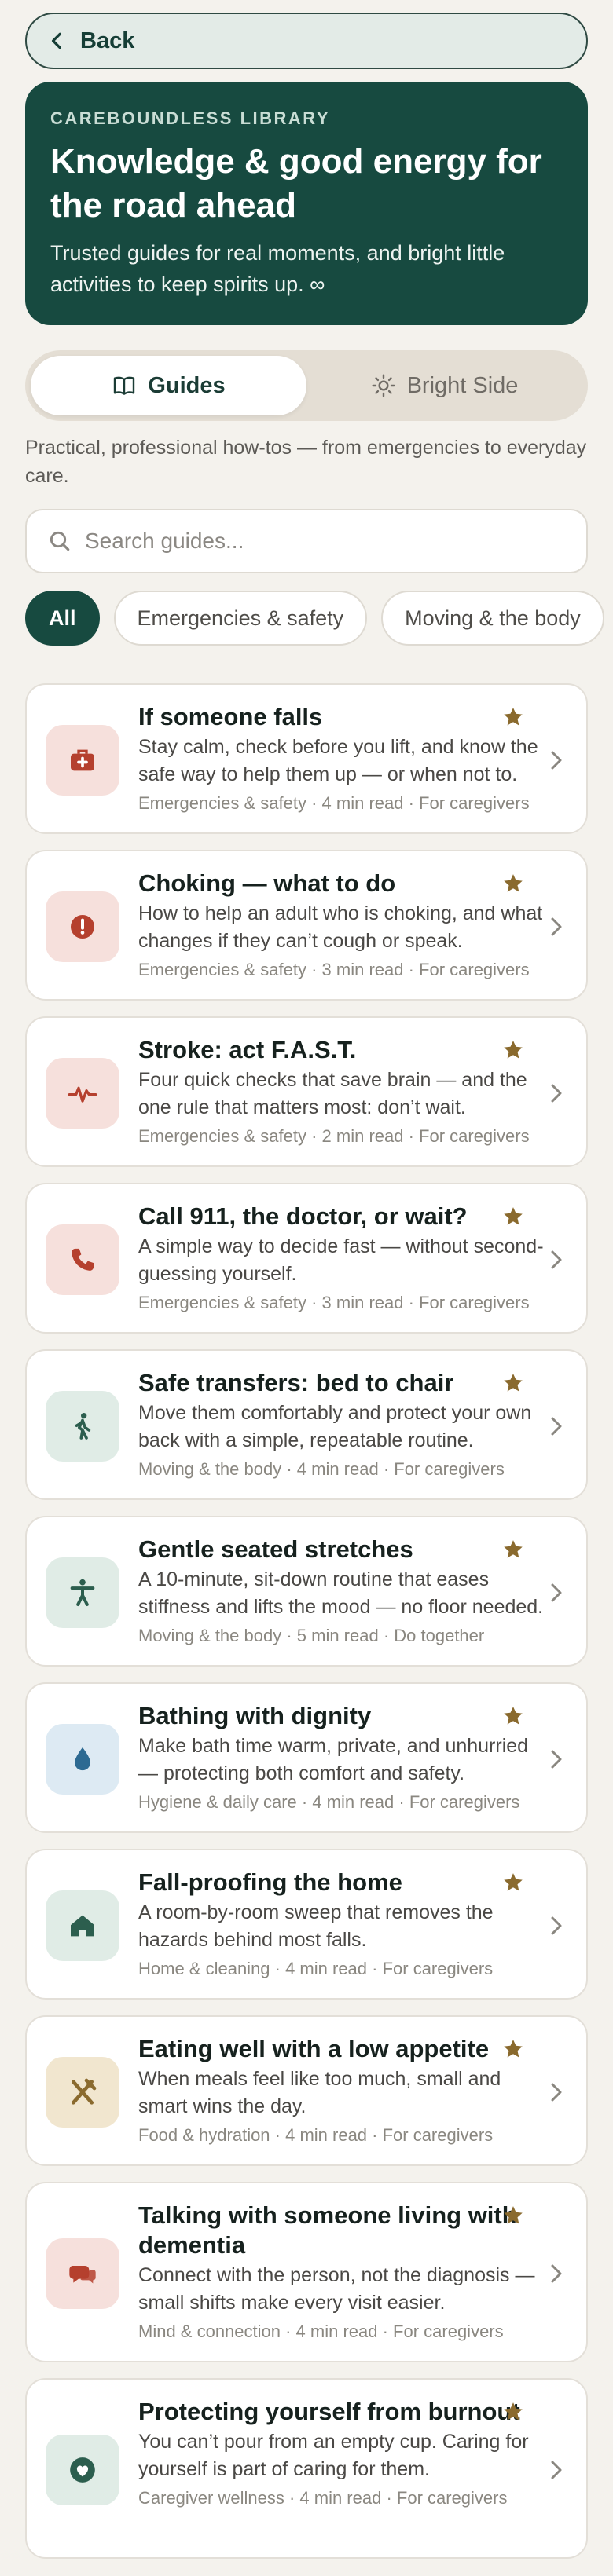  I want to click on alert-icon, so click(82, 927).